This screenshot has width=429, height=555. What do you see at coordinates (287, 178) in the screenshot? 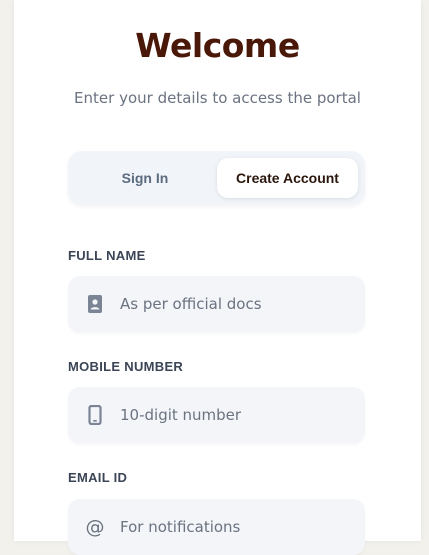
I see `tab-create-account: Create Account` at bounding box center [287, 178].